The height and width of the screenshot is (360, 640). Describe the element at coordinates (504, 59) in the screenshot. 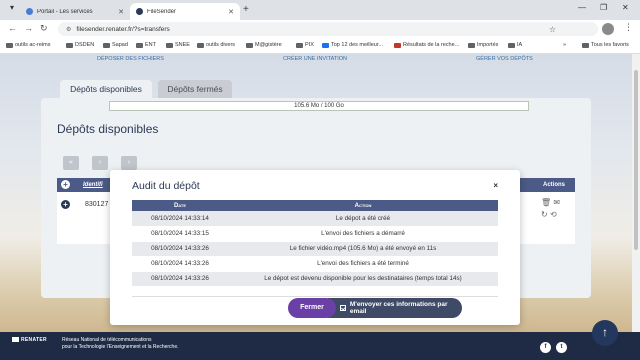

I see `nav-manage-link: GÉRER VOS DÉPÔTS` at that location.